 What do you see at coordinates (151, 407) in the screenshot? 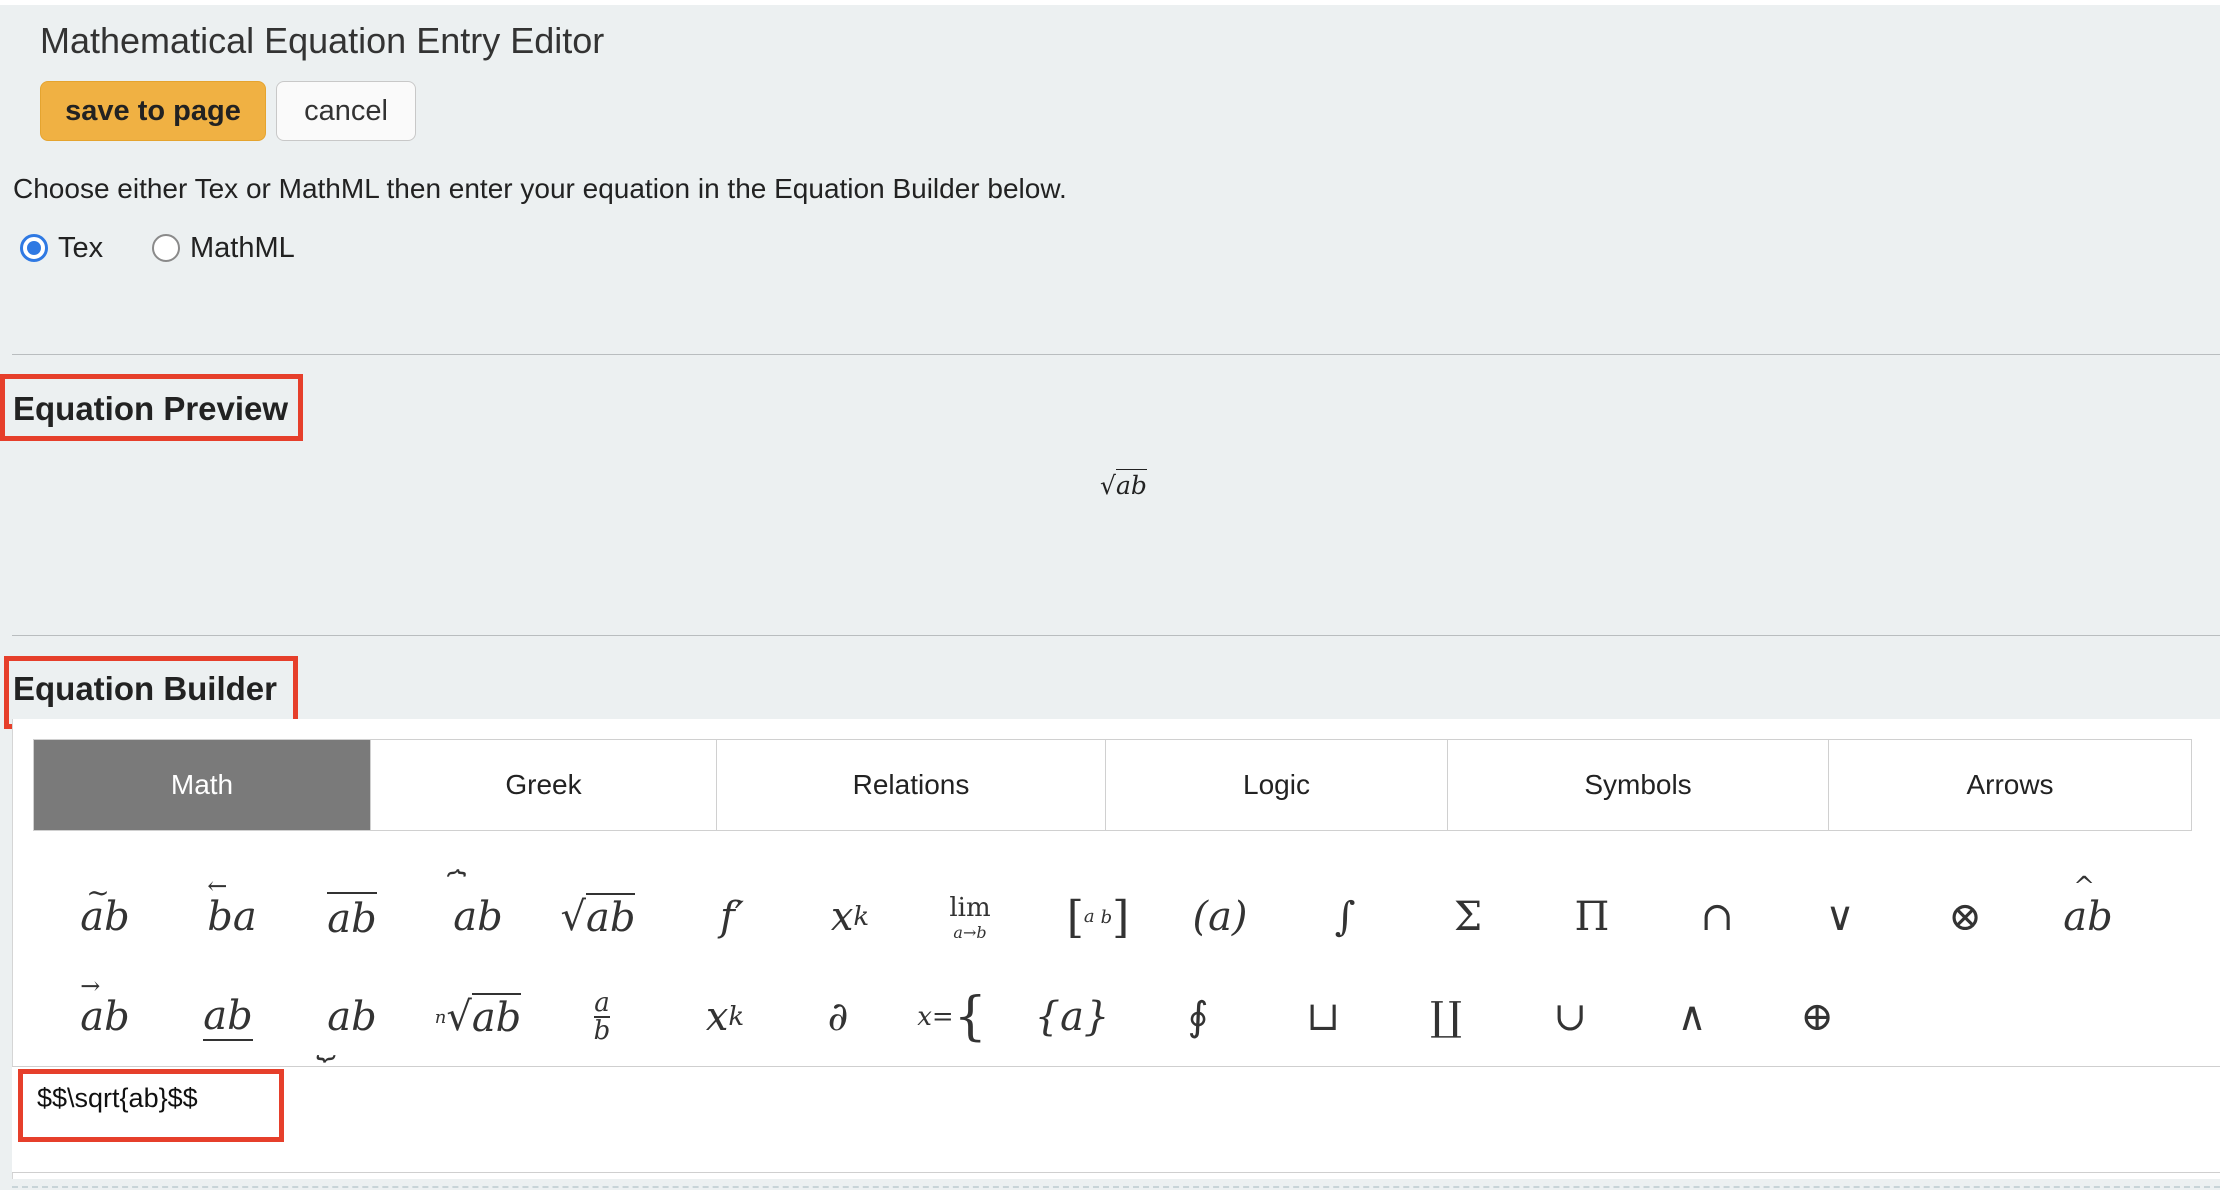
I see `preview-heading-highlight` at bounding box center [151, 407].